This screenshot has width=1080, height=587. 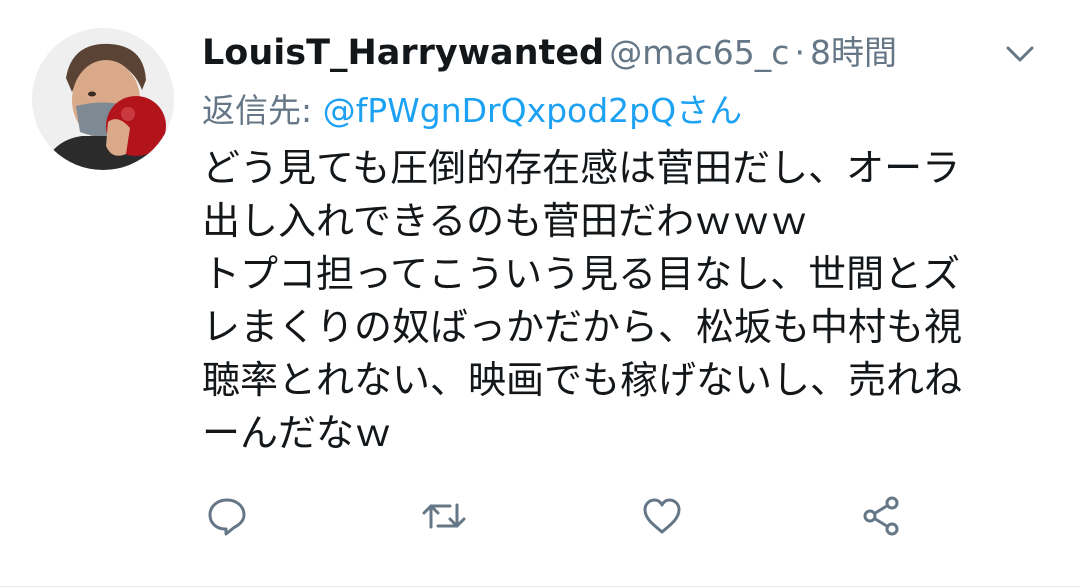 I want to click on retweet-button, so click(x=444, y=516).